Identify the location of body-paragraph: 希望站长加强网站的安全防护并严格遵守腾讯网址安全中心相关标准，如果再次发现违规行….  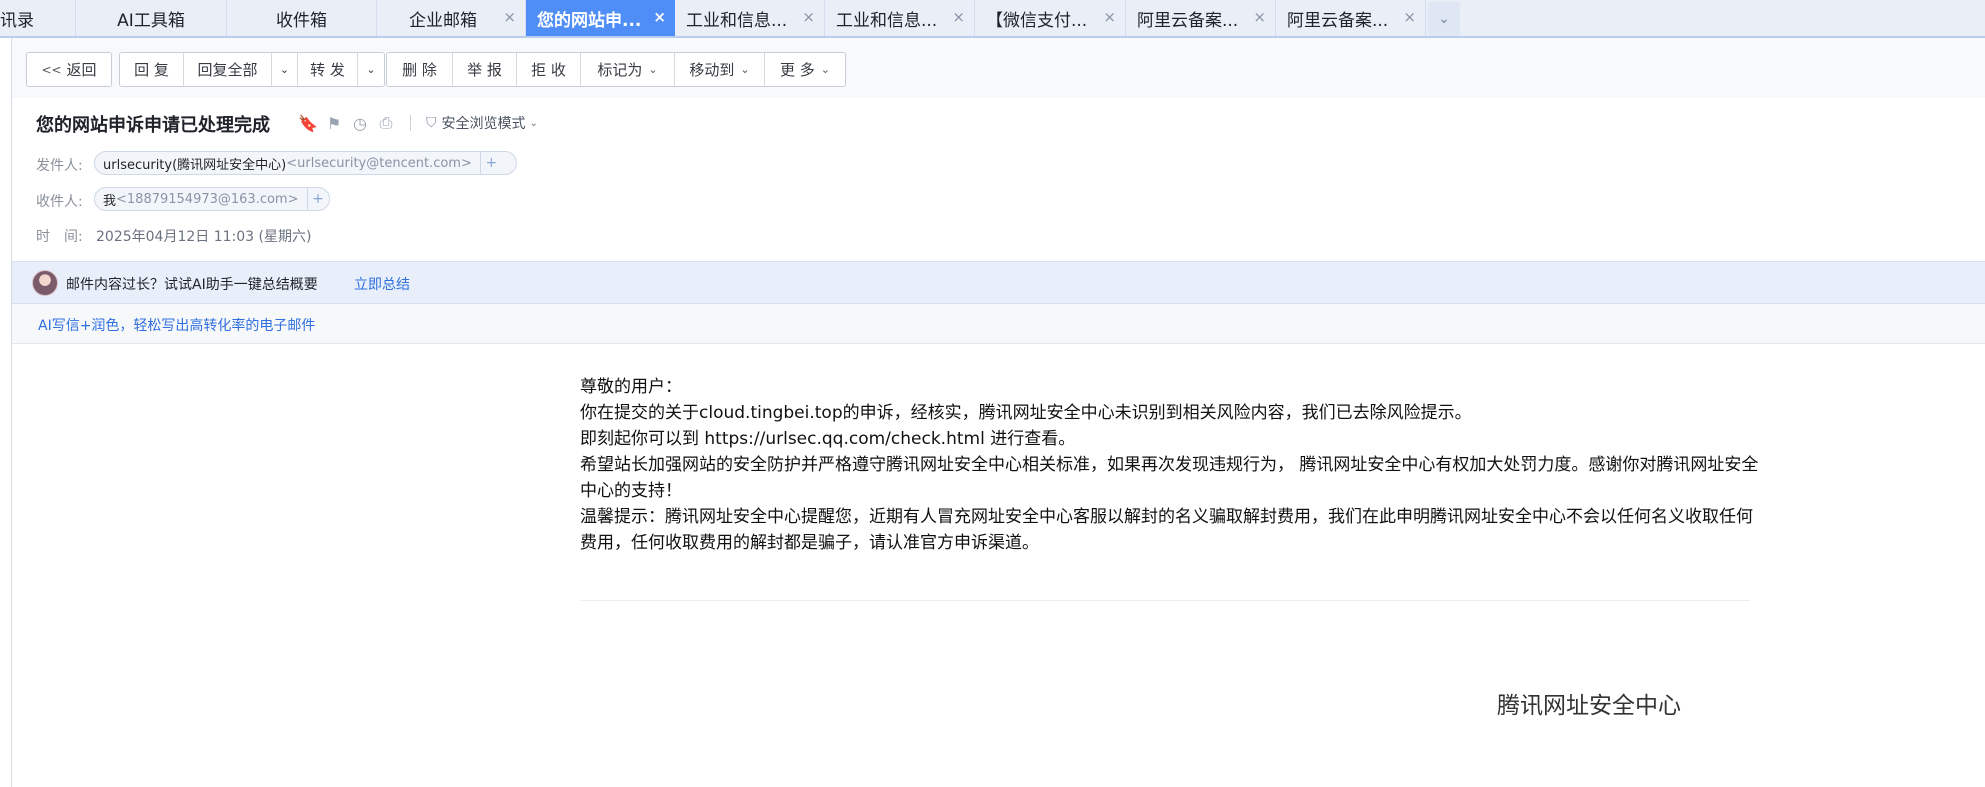
(1169, 478).